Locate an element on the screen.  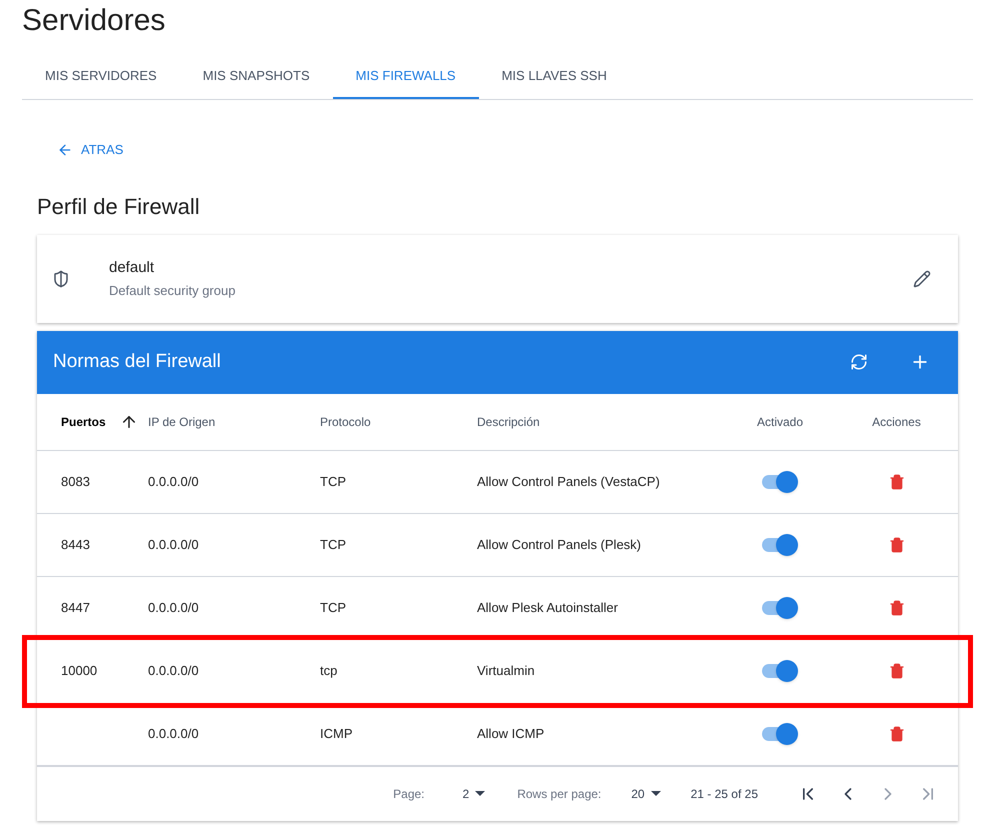
table-cell: 10000 is located at coordinates (79, 670).